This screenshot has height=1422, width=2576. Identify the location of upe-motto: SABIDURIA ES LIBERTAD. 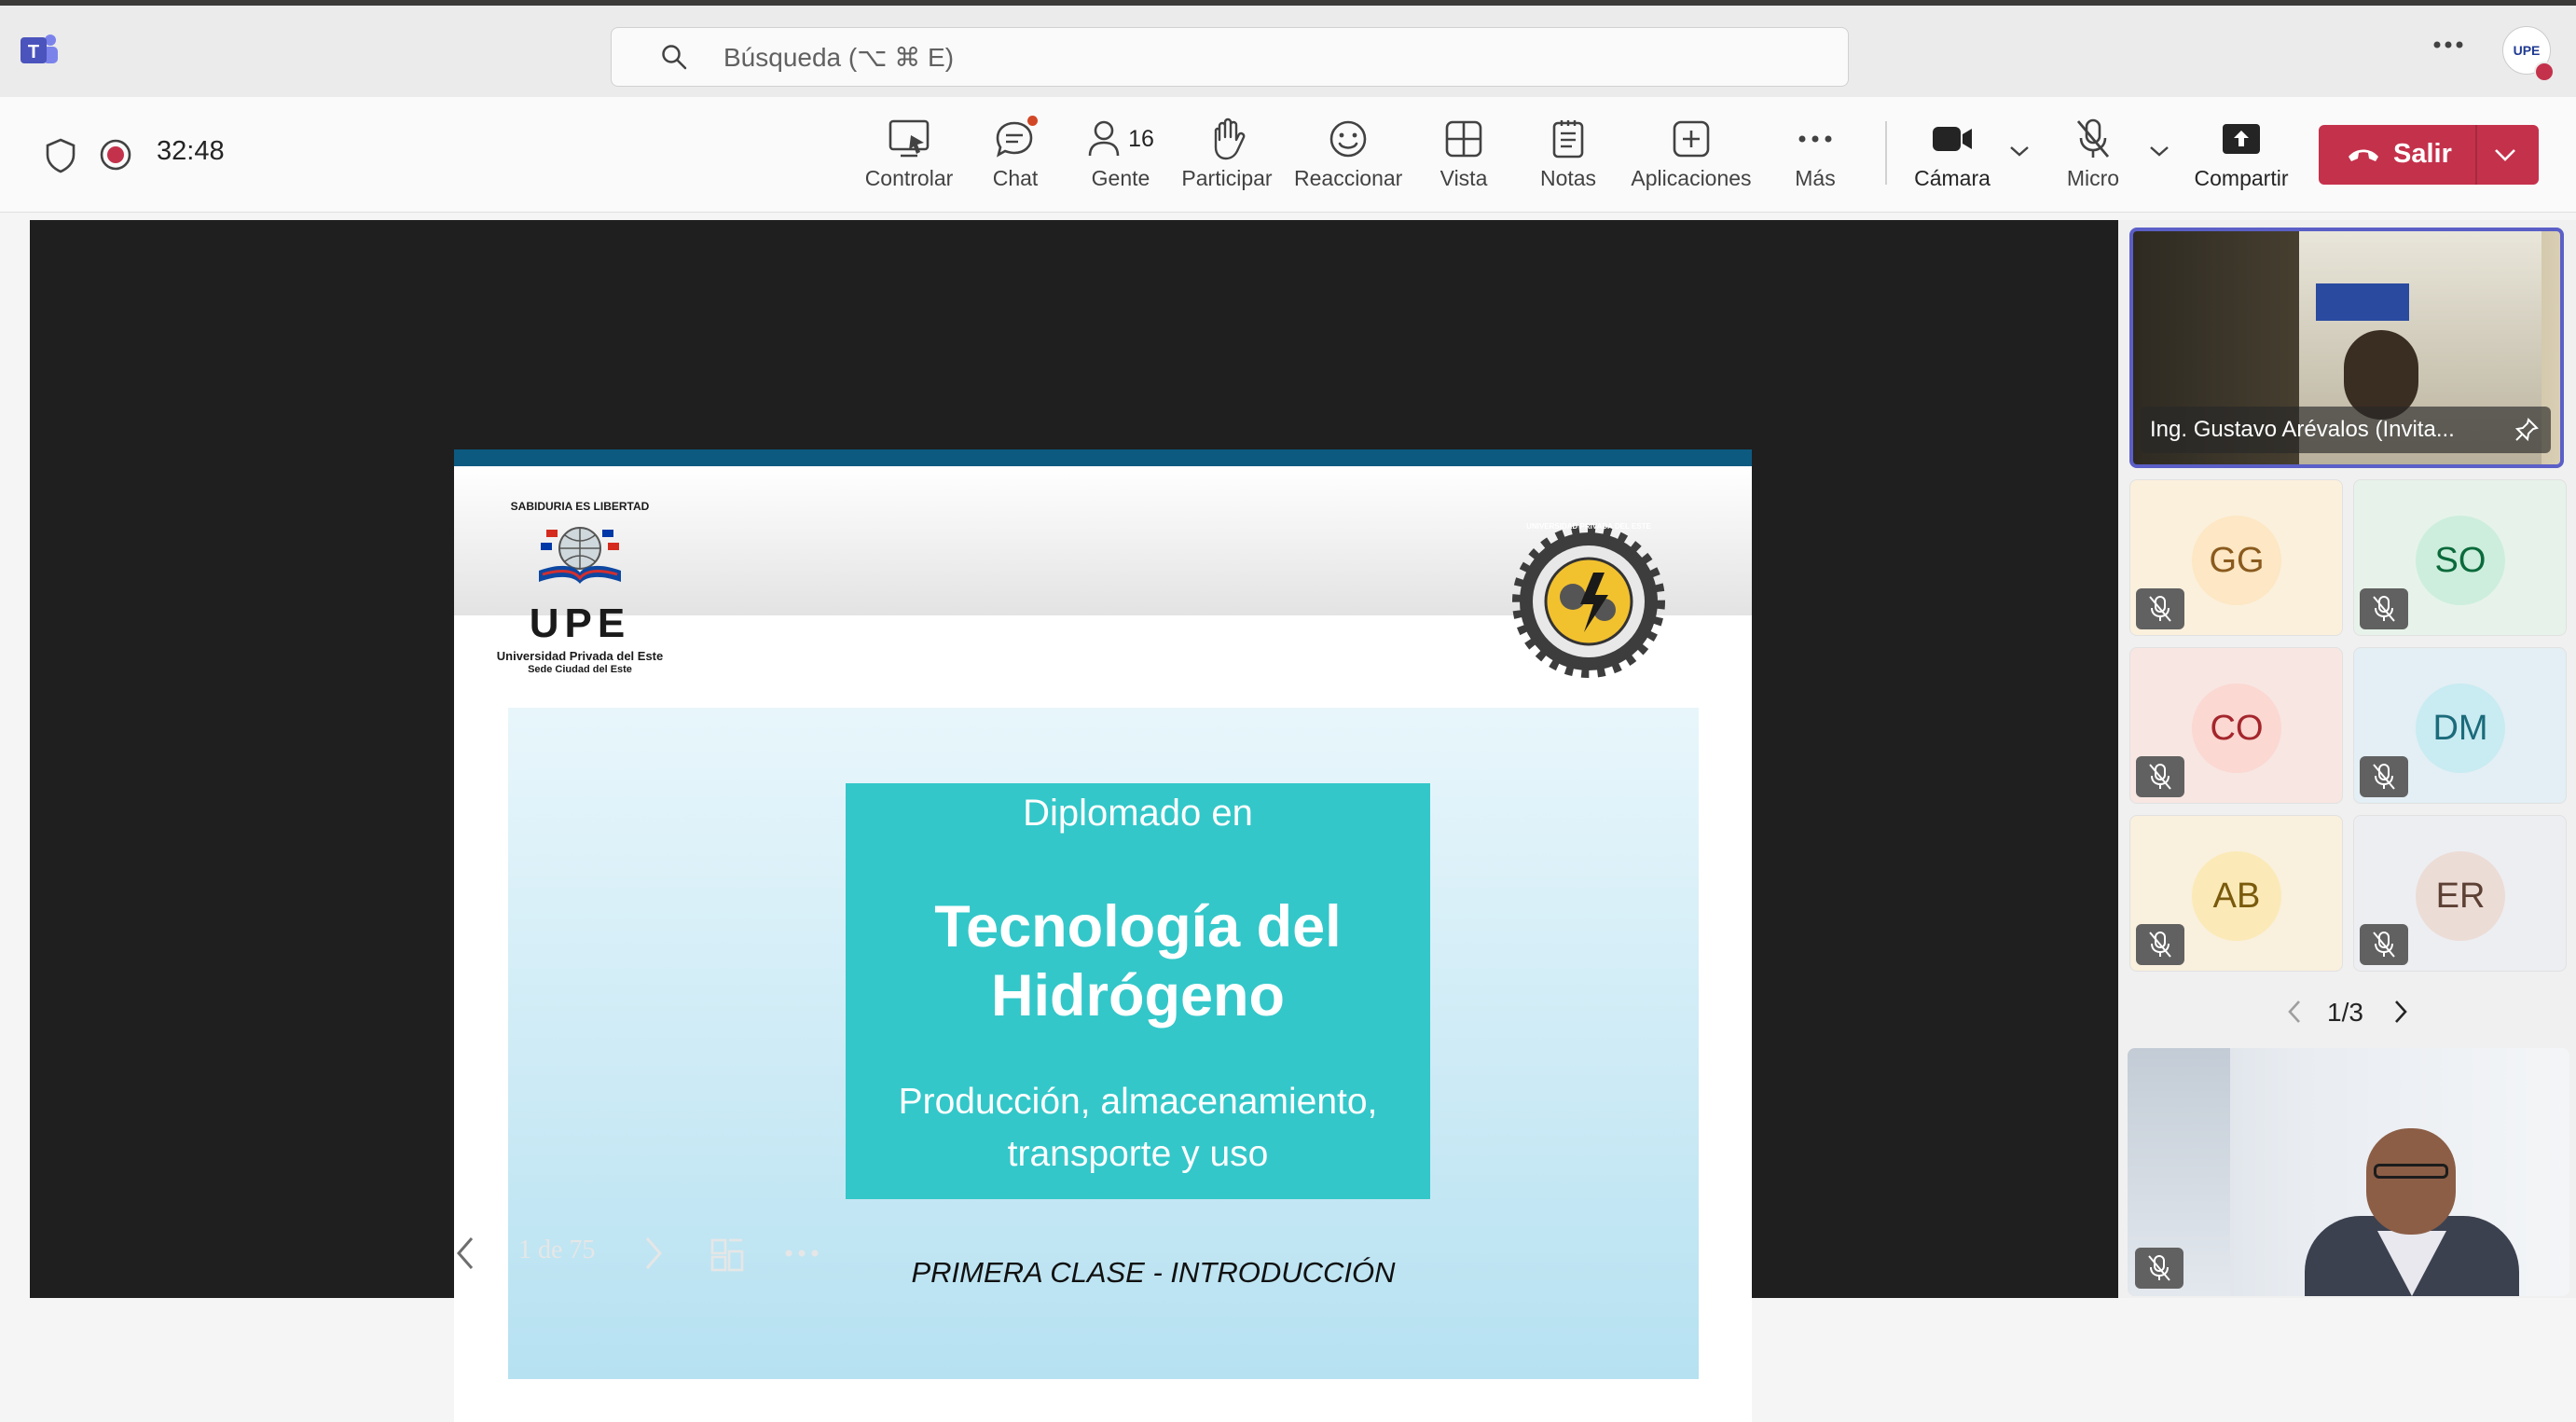
(580, 506).